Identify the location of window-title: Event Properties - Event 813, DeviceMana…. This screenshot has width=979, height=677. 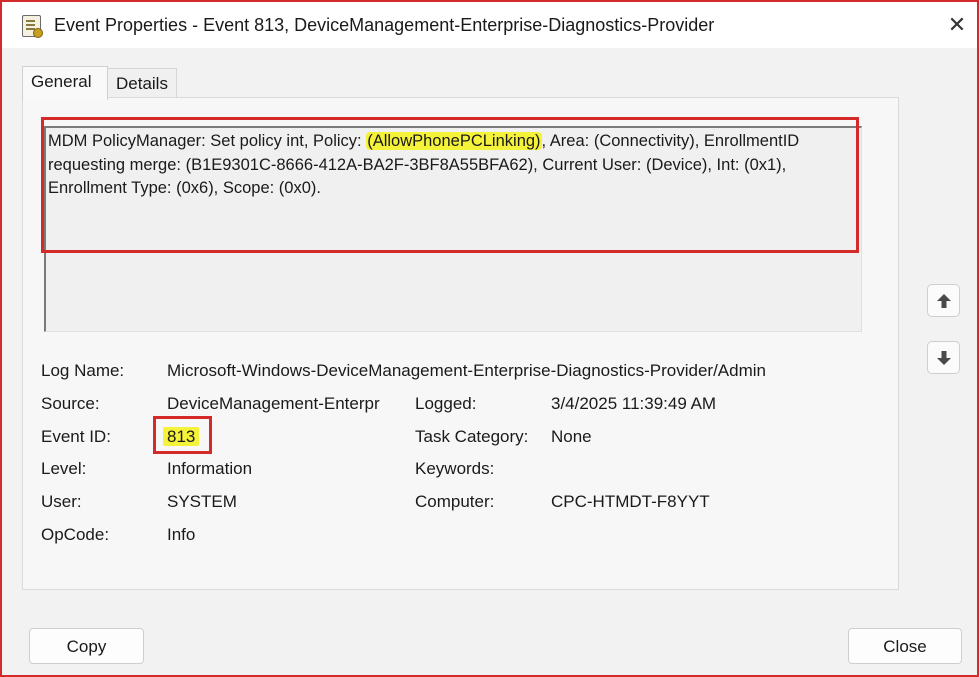
(384, 25).